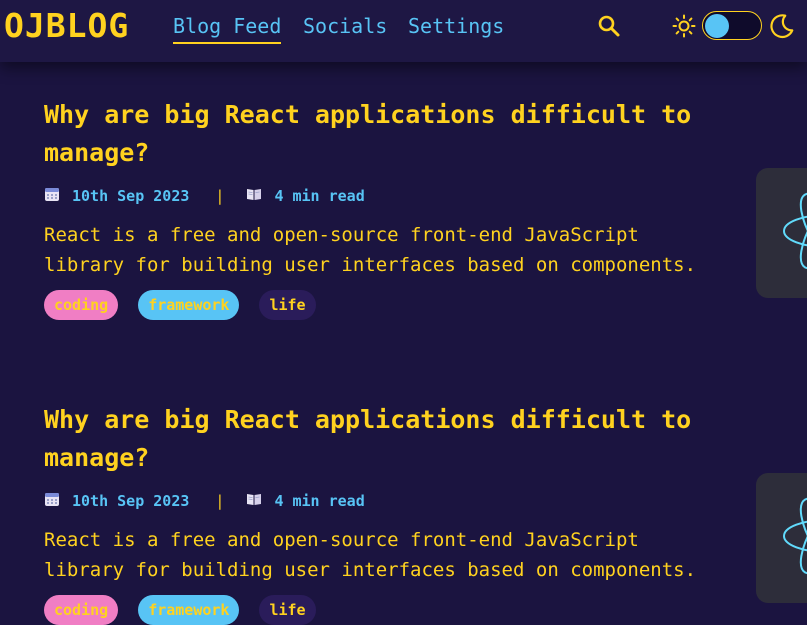 The height and width of the screenshot is (625, 807). I want to click on sun-icon, so click(684, 28).